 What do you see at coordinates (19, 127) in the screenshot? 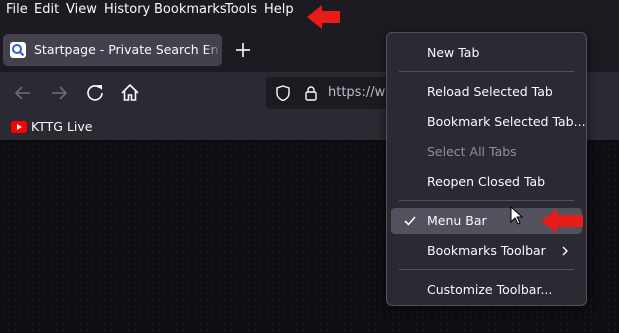
I see `youtube-icon` at bounding box center [19, 127].